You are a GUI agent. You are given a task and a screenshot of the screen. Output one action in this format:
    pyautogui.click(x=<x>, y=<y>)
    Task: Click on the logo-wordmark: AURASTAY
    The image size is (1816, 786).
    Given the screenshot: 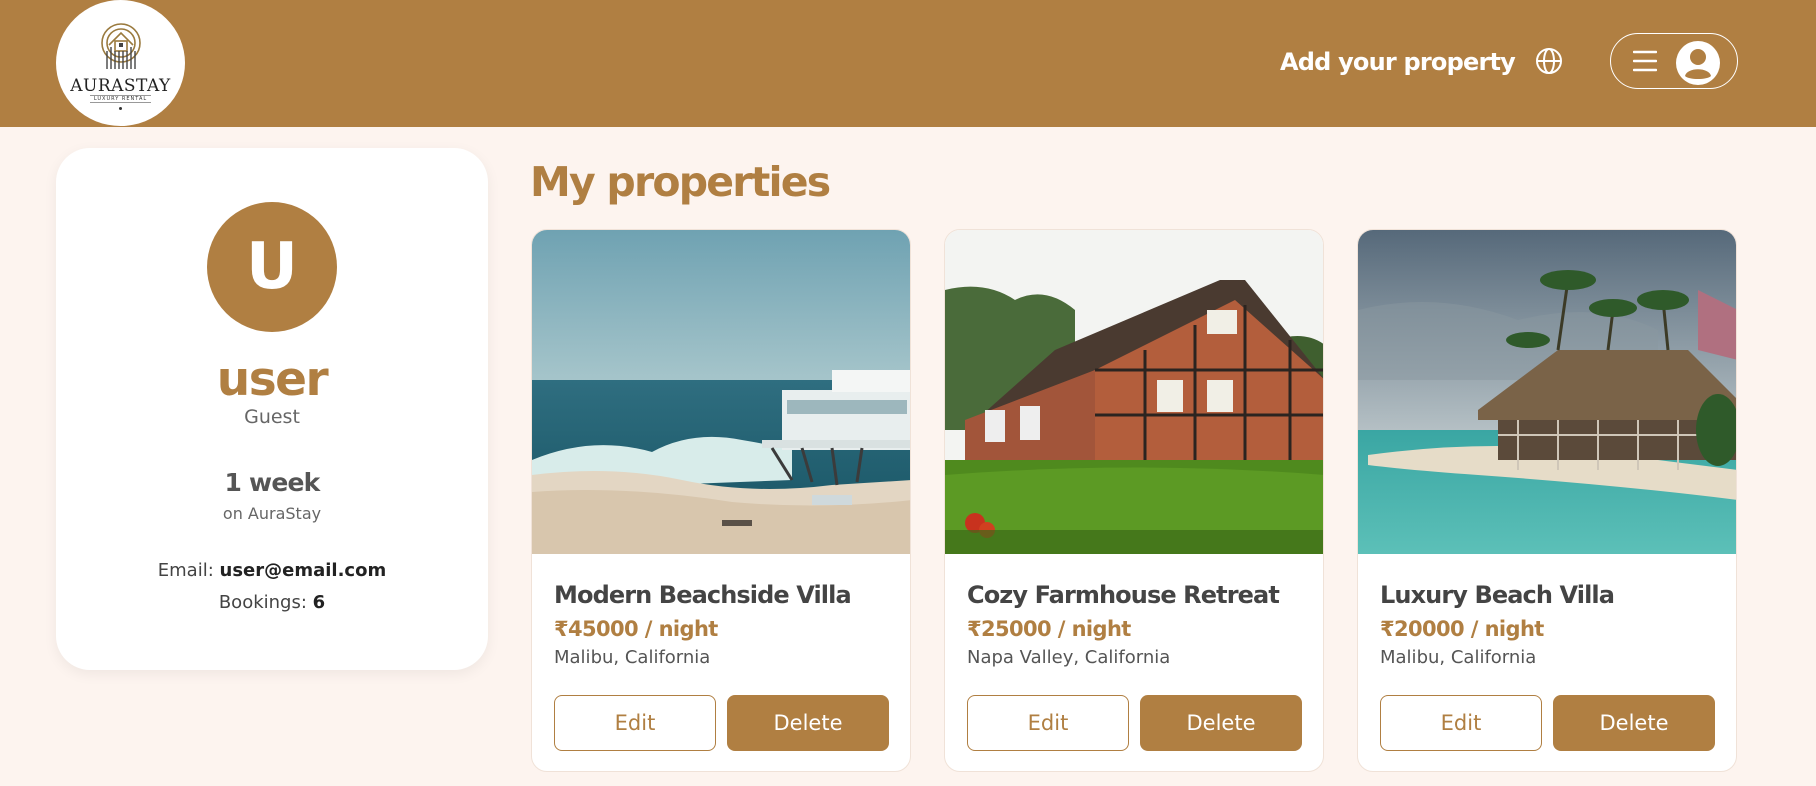 What is the action you would take?
    pyautogui.click(x=120, y=85)
    